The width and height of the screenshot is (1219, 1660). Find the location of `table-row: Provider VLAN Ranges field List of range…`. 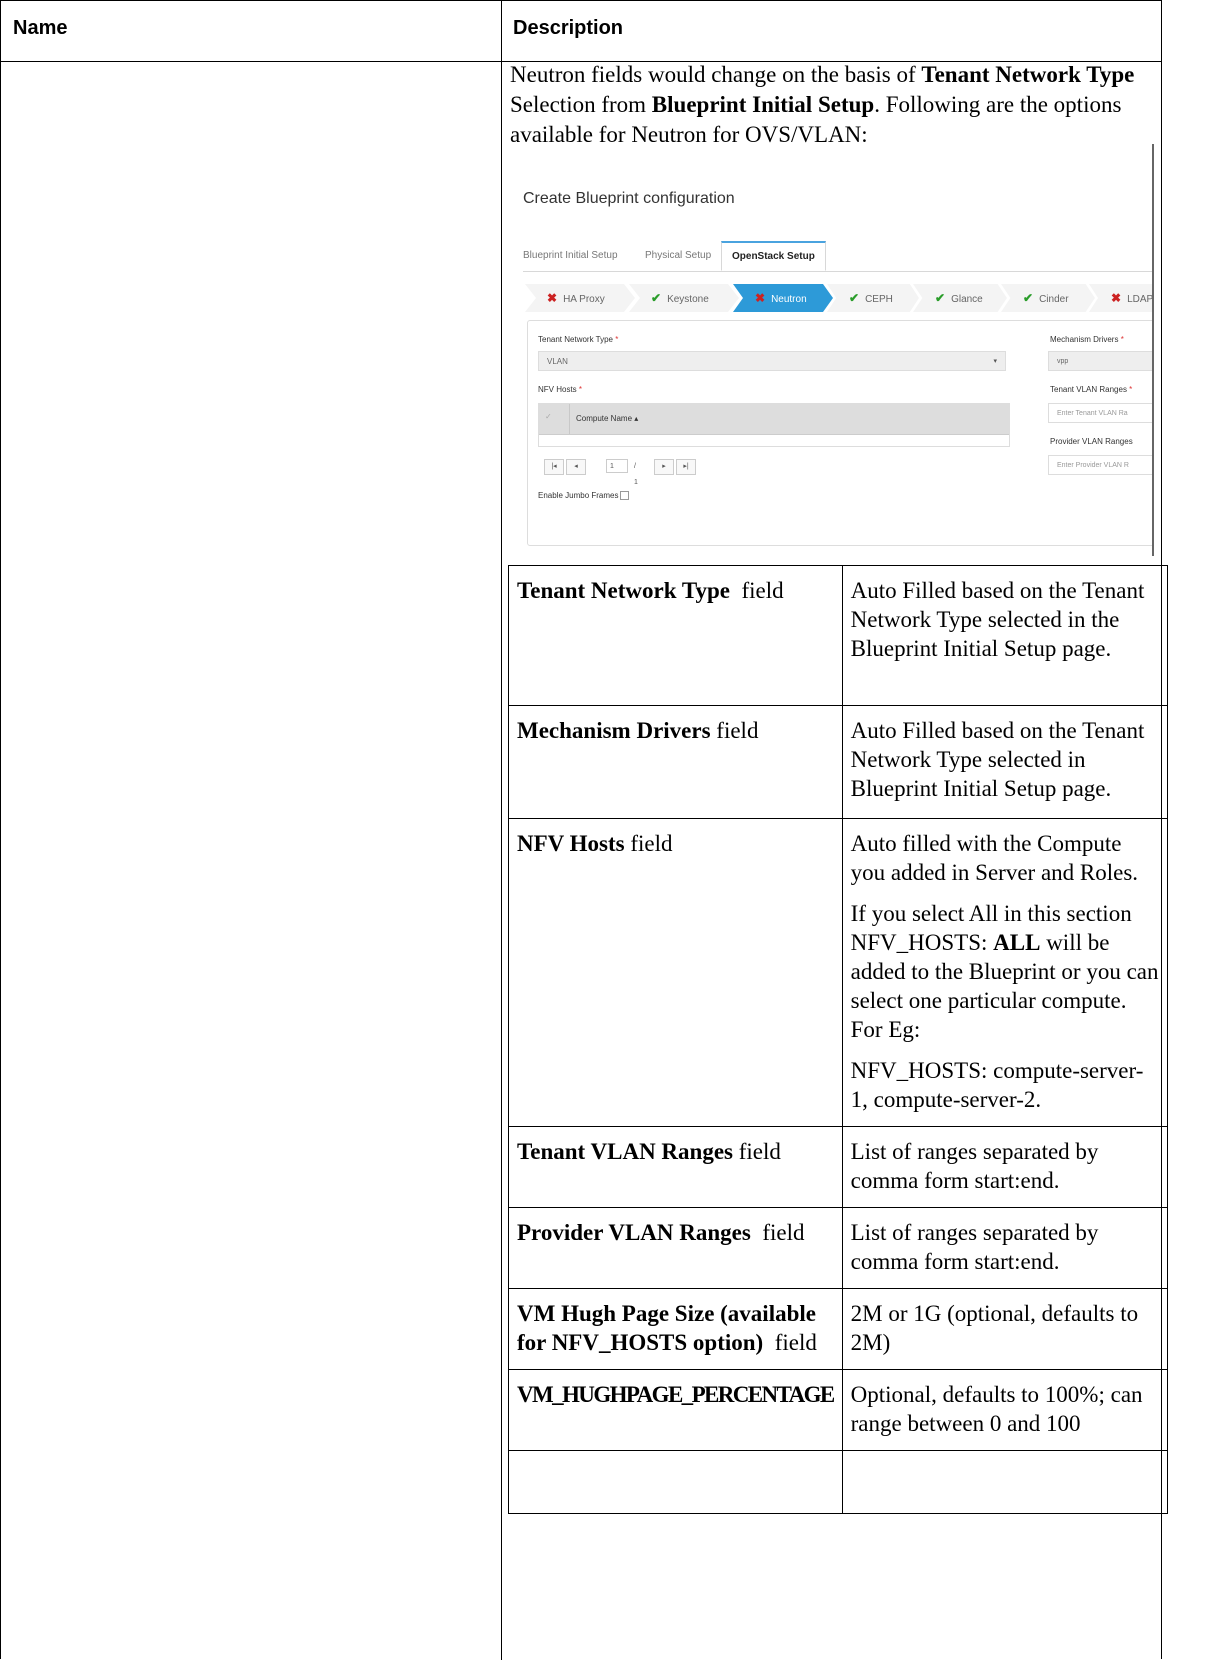

table-row: Provider VLAN Ranges field List of range… is located at coordinates (838, 1248).